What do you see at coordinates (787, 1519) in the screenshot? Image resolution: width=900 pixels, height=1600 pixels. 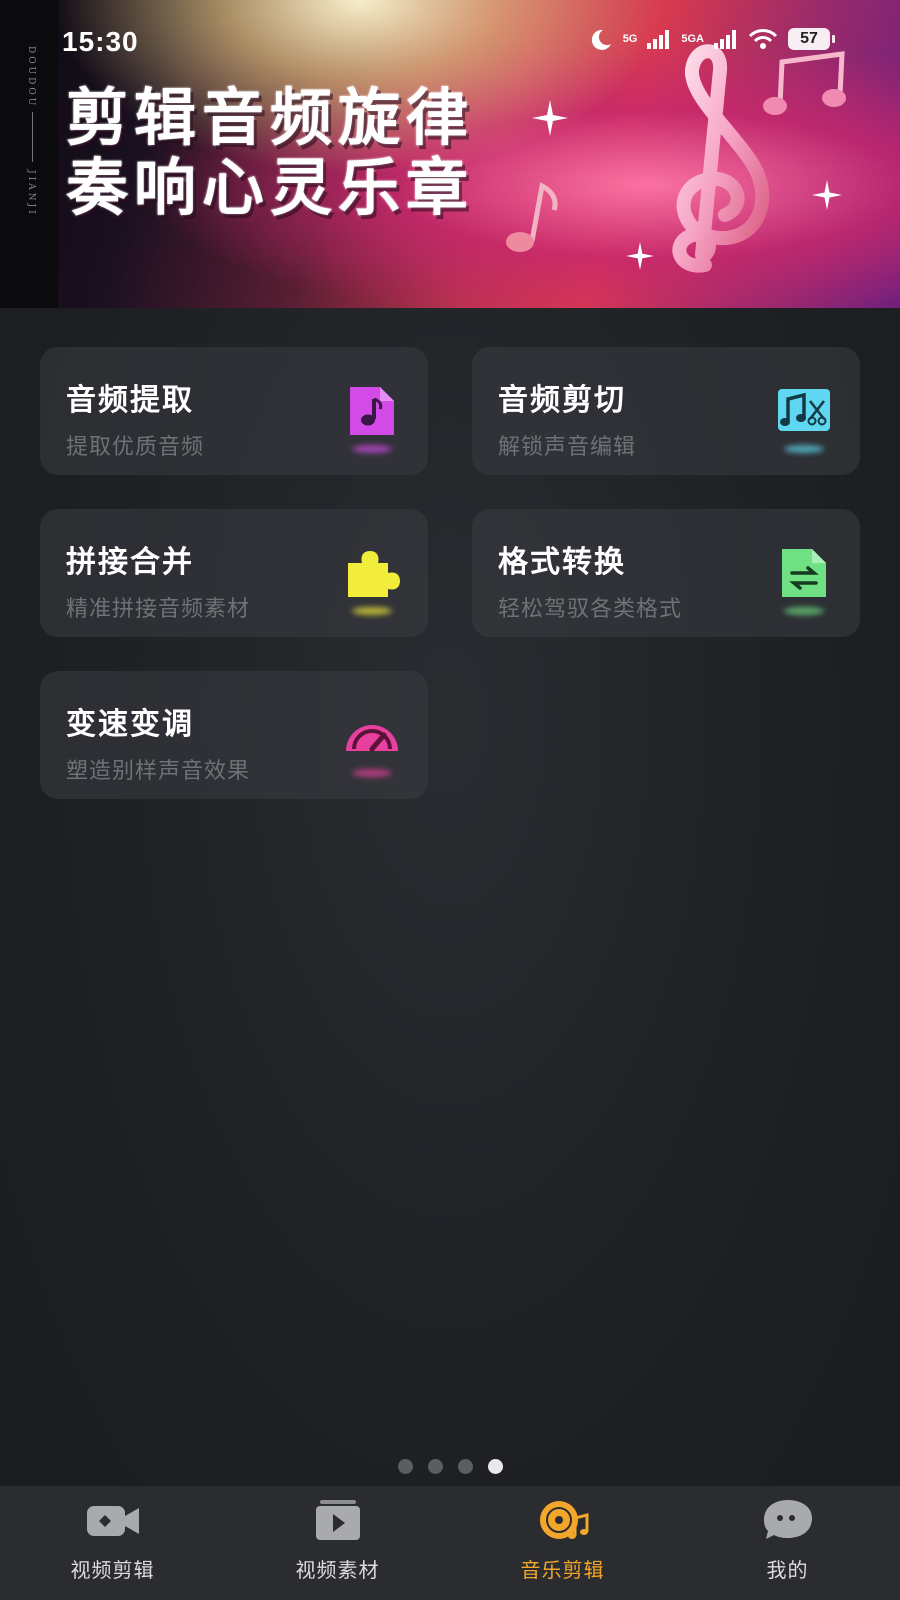 I see `chat-face-icon` at bounding box center [787, 1519].